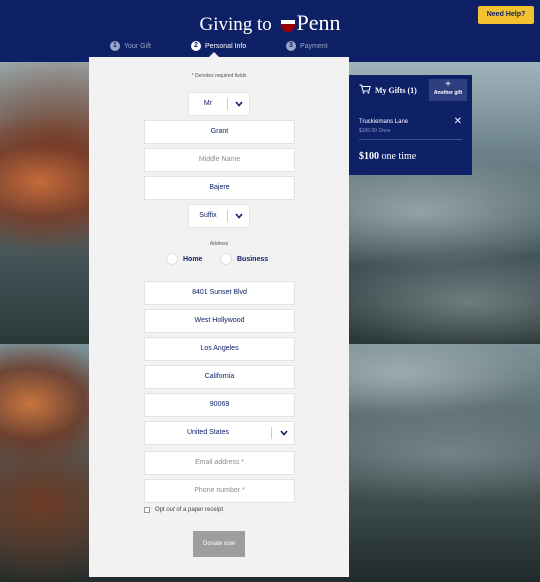 This screenshot has width=540, height=582. Describe the element at coordinates (365, 90) in the screenshot. I see `cart-icon` at that location.